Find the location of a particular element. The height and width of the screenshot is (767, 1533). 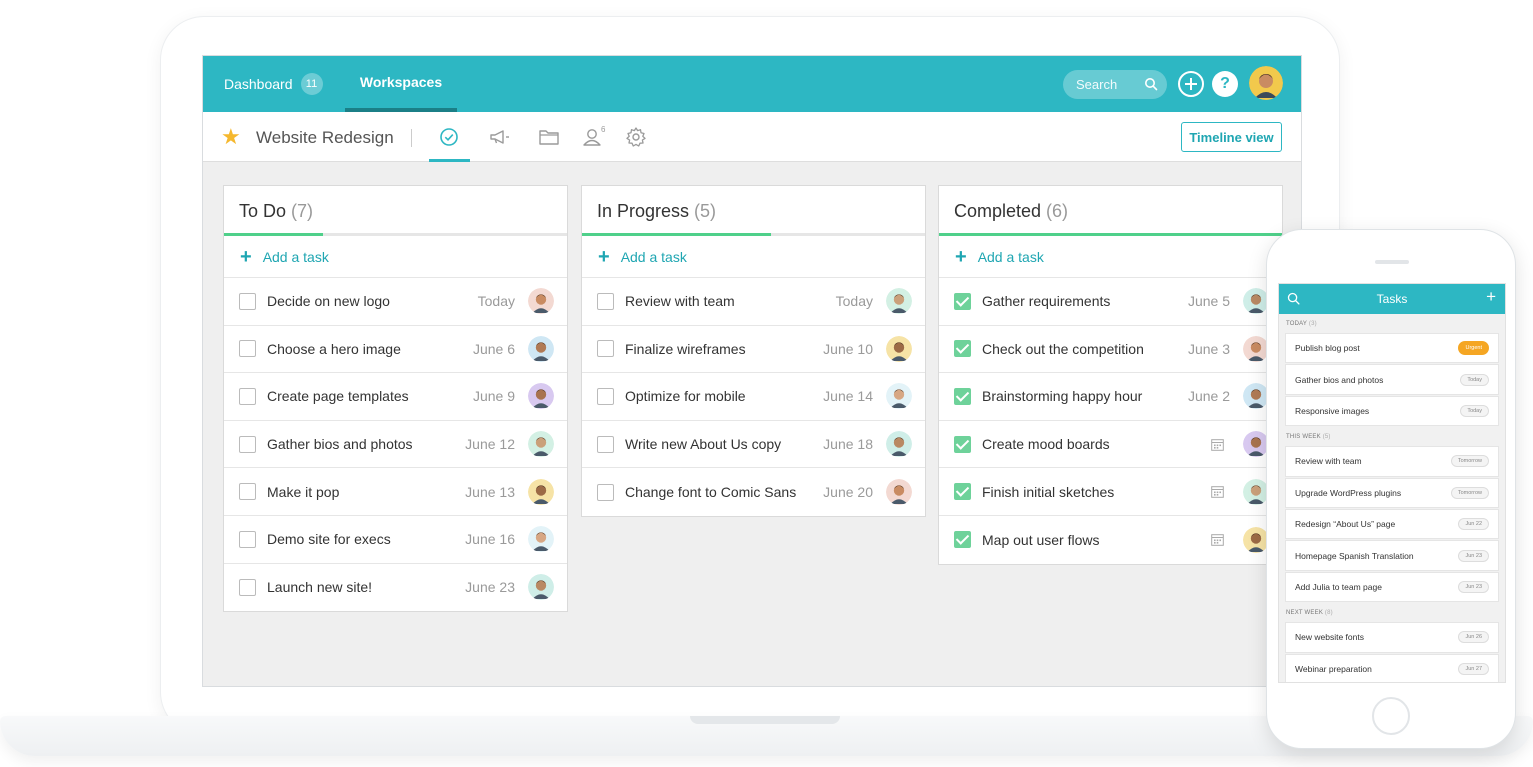

task-row: Gather requirements June 5 is located at coordinates (1110, 302).